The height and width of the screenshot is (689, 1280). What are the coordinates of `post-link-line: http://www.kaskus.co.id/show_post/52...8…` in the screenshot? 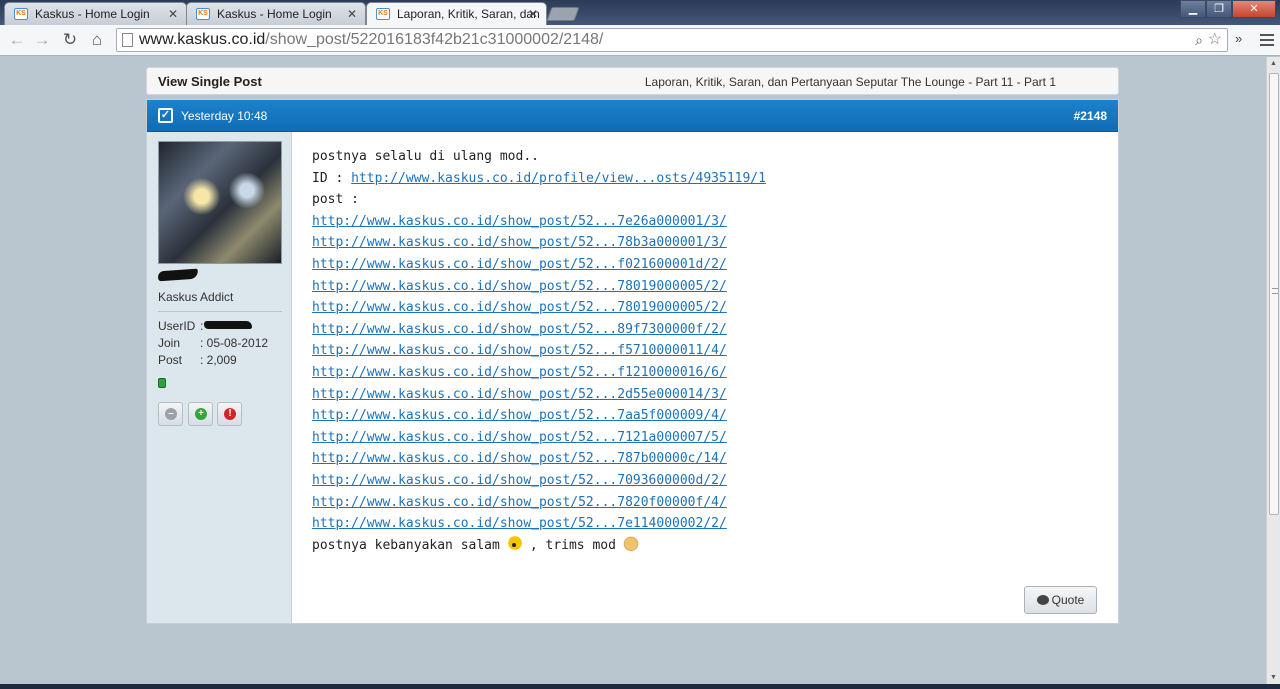 It's located at (539, 330).